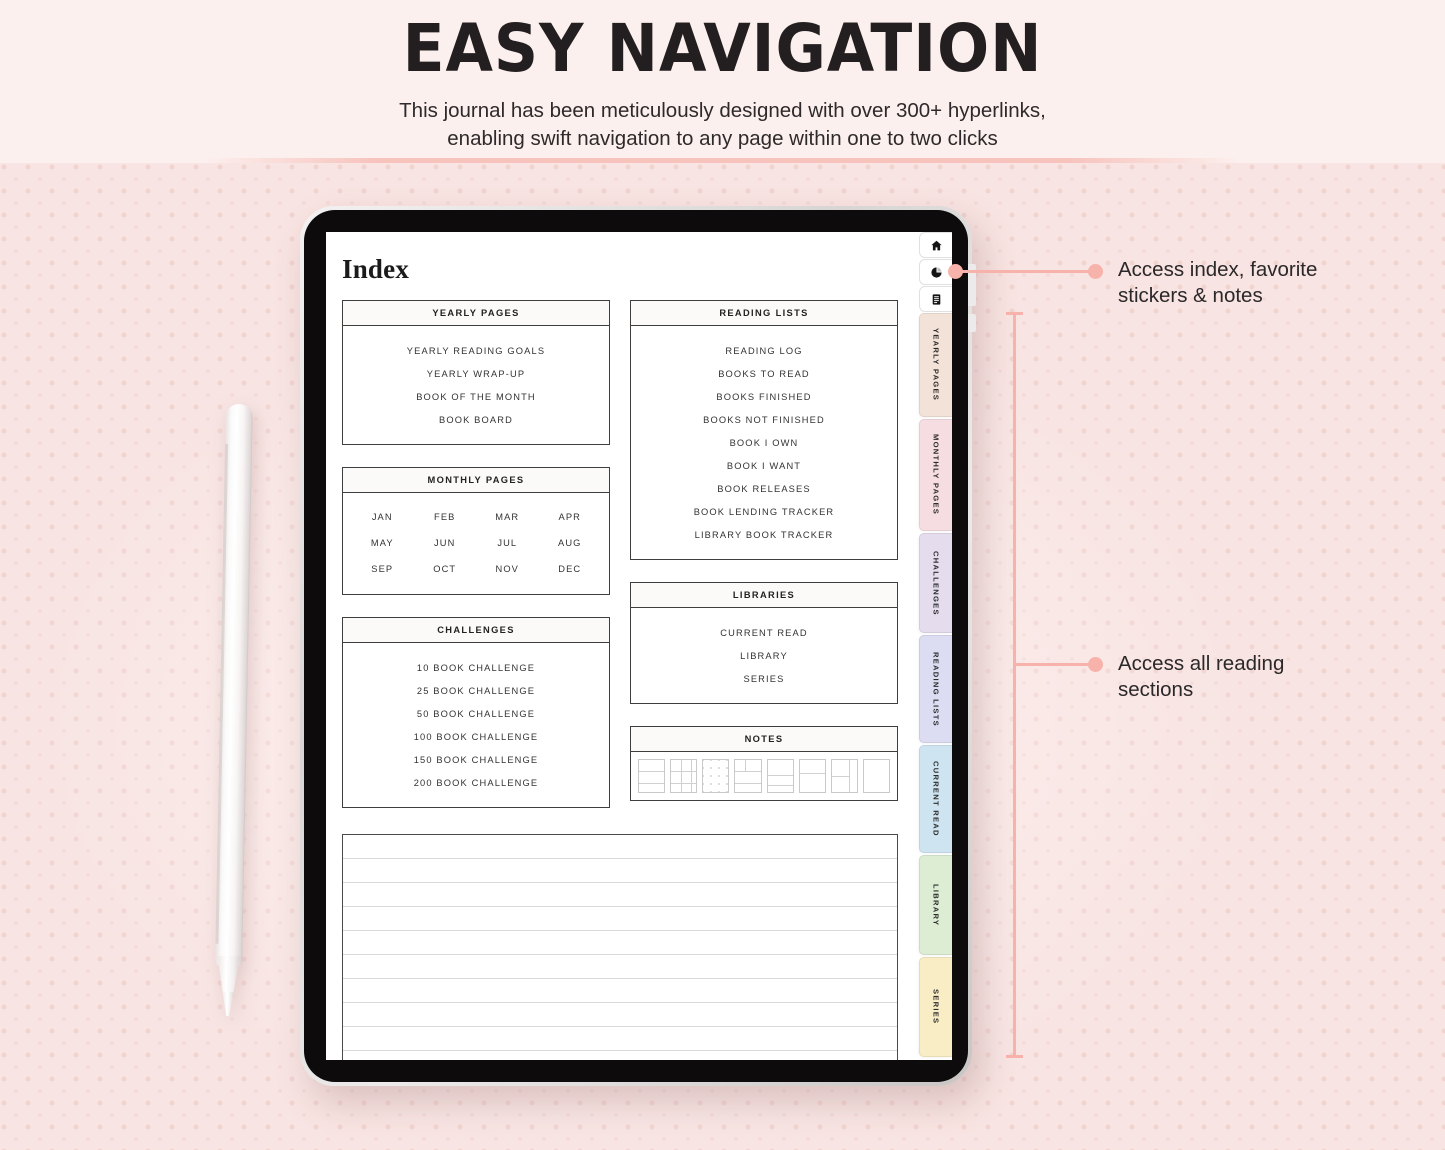 This screenshot has height=1150, width=1445. I want to click on index-link: 100 BOOK CHALLENGE, so click(476, 736).